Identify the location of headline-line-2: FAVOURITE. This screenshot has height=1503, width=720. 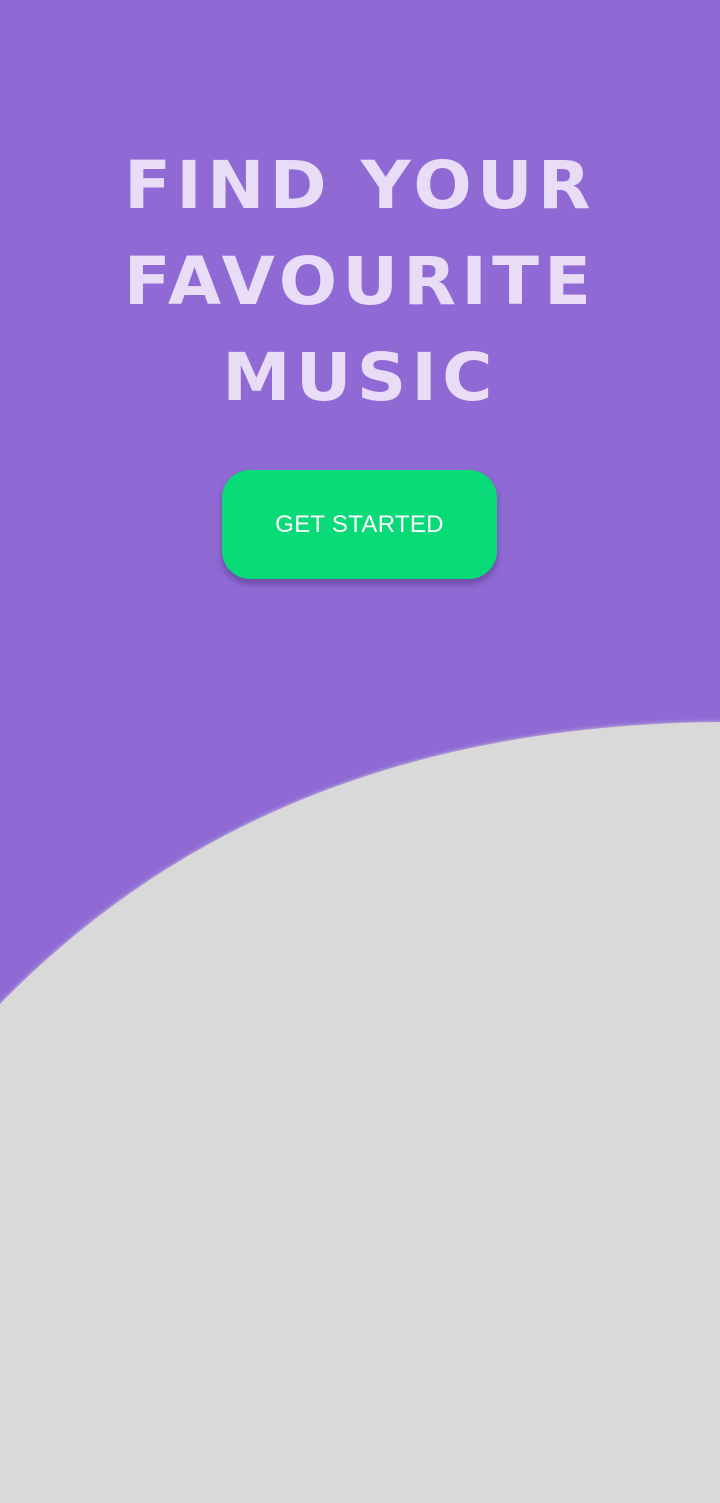
(360, 281).